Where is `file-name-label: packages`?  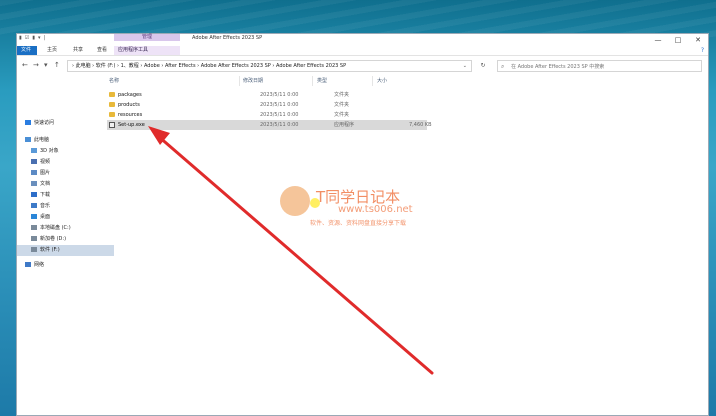 file-name-label: packages is located at coordinates (130, 95).